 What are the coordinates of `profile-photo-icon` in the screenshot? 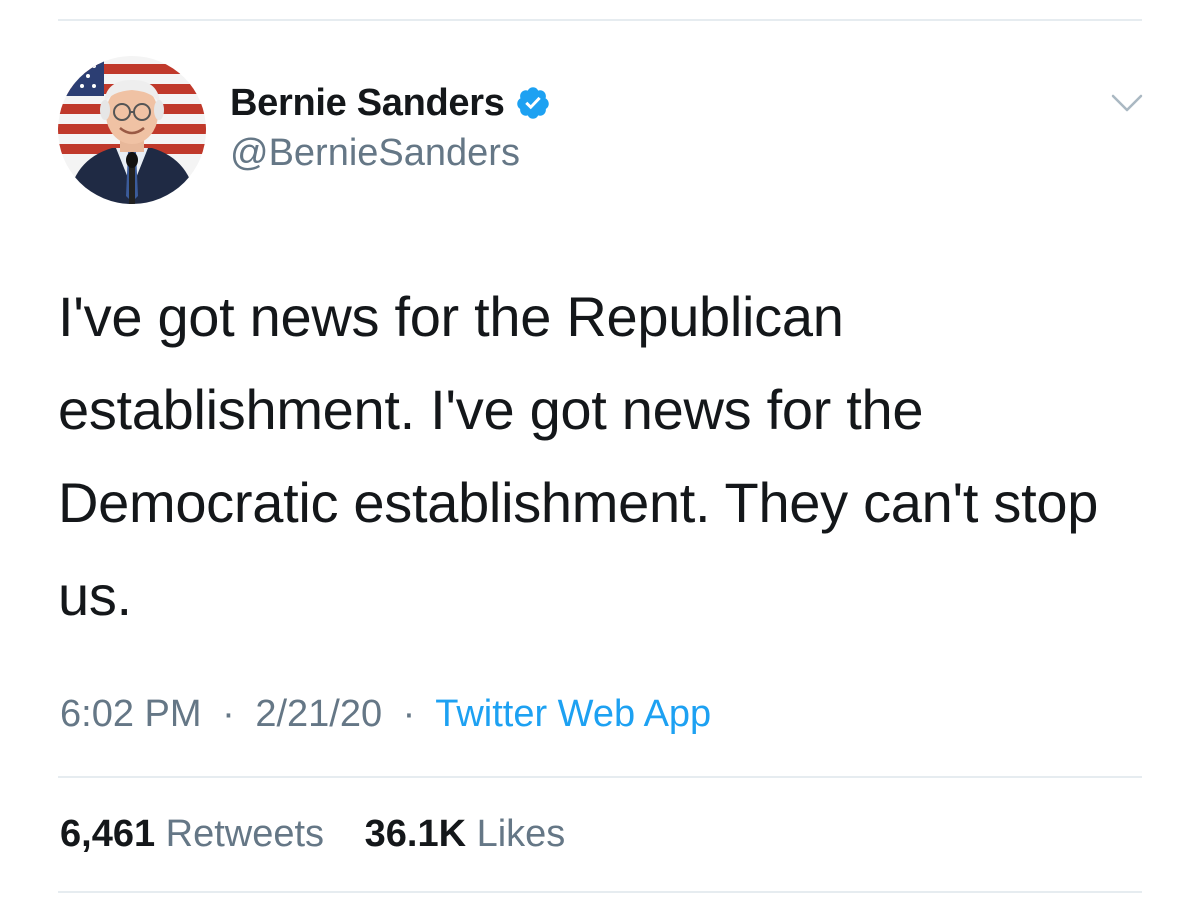 It's located at (132, 130).